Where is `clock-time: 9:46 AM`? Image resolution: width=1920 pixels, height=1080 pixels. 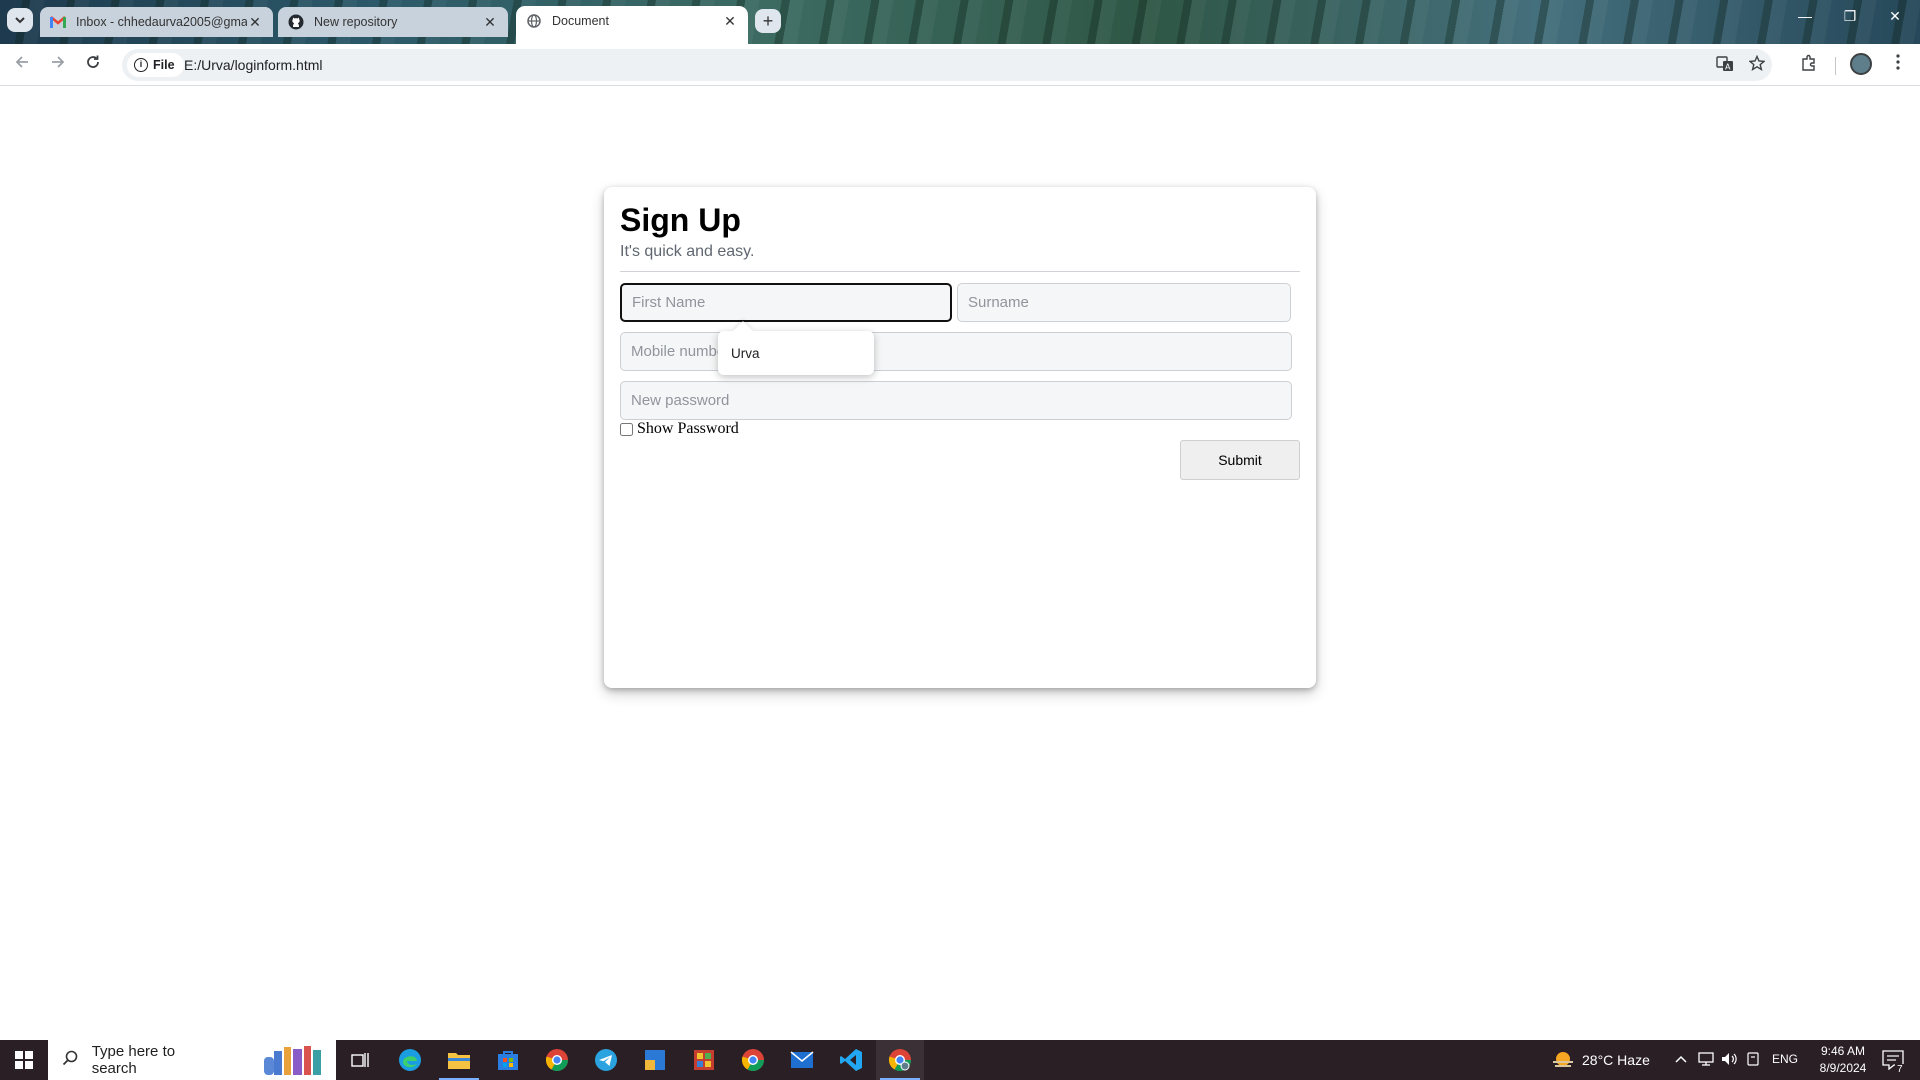
clock-time: 9:46 AM is located at coordinates (1843, 1051).